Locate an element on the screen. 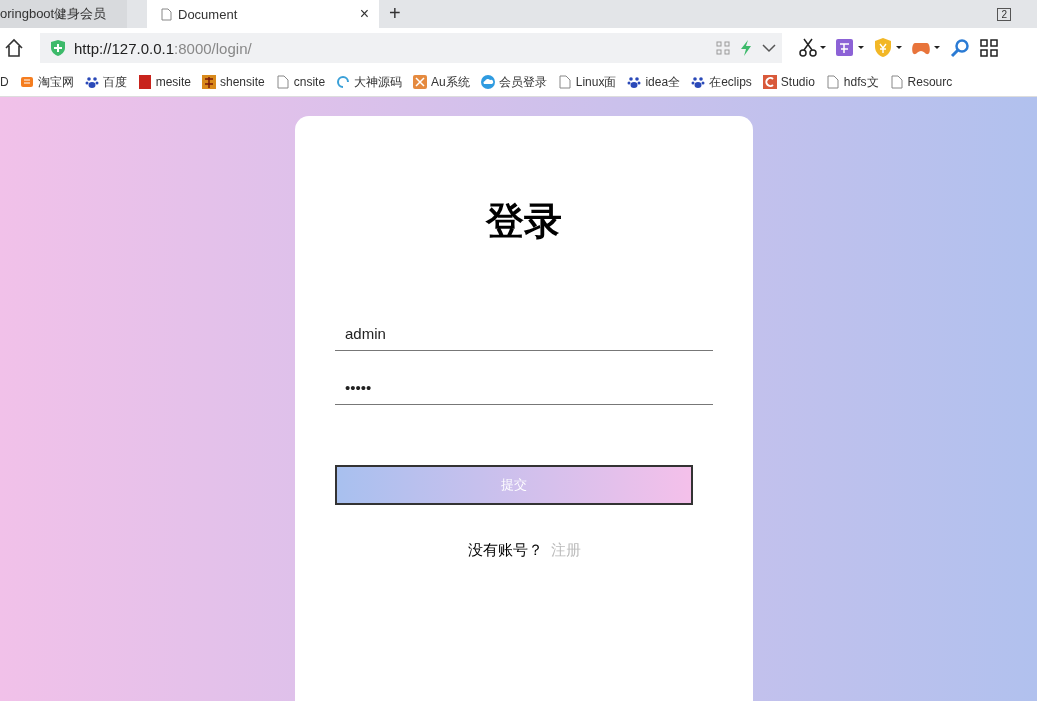 The height and width of the screenshot is (701, 1037). url-text: http://127.0.0.1:8000/login/ is located at coordinates (163, 48).